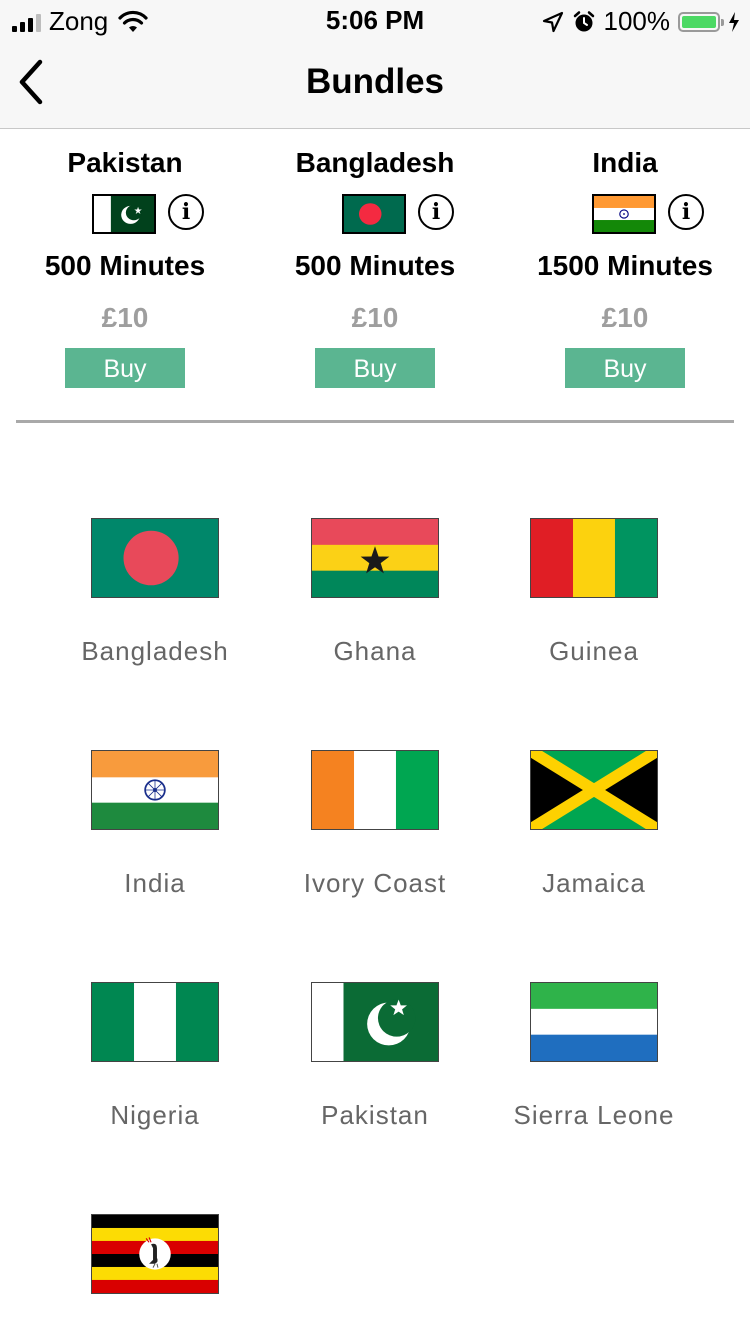 This screenshot has height=1334, width=750. I want to click on country-name: Ivory Coast, so click(375, 883).